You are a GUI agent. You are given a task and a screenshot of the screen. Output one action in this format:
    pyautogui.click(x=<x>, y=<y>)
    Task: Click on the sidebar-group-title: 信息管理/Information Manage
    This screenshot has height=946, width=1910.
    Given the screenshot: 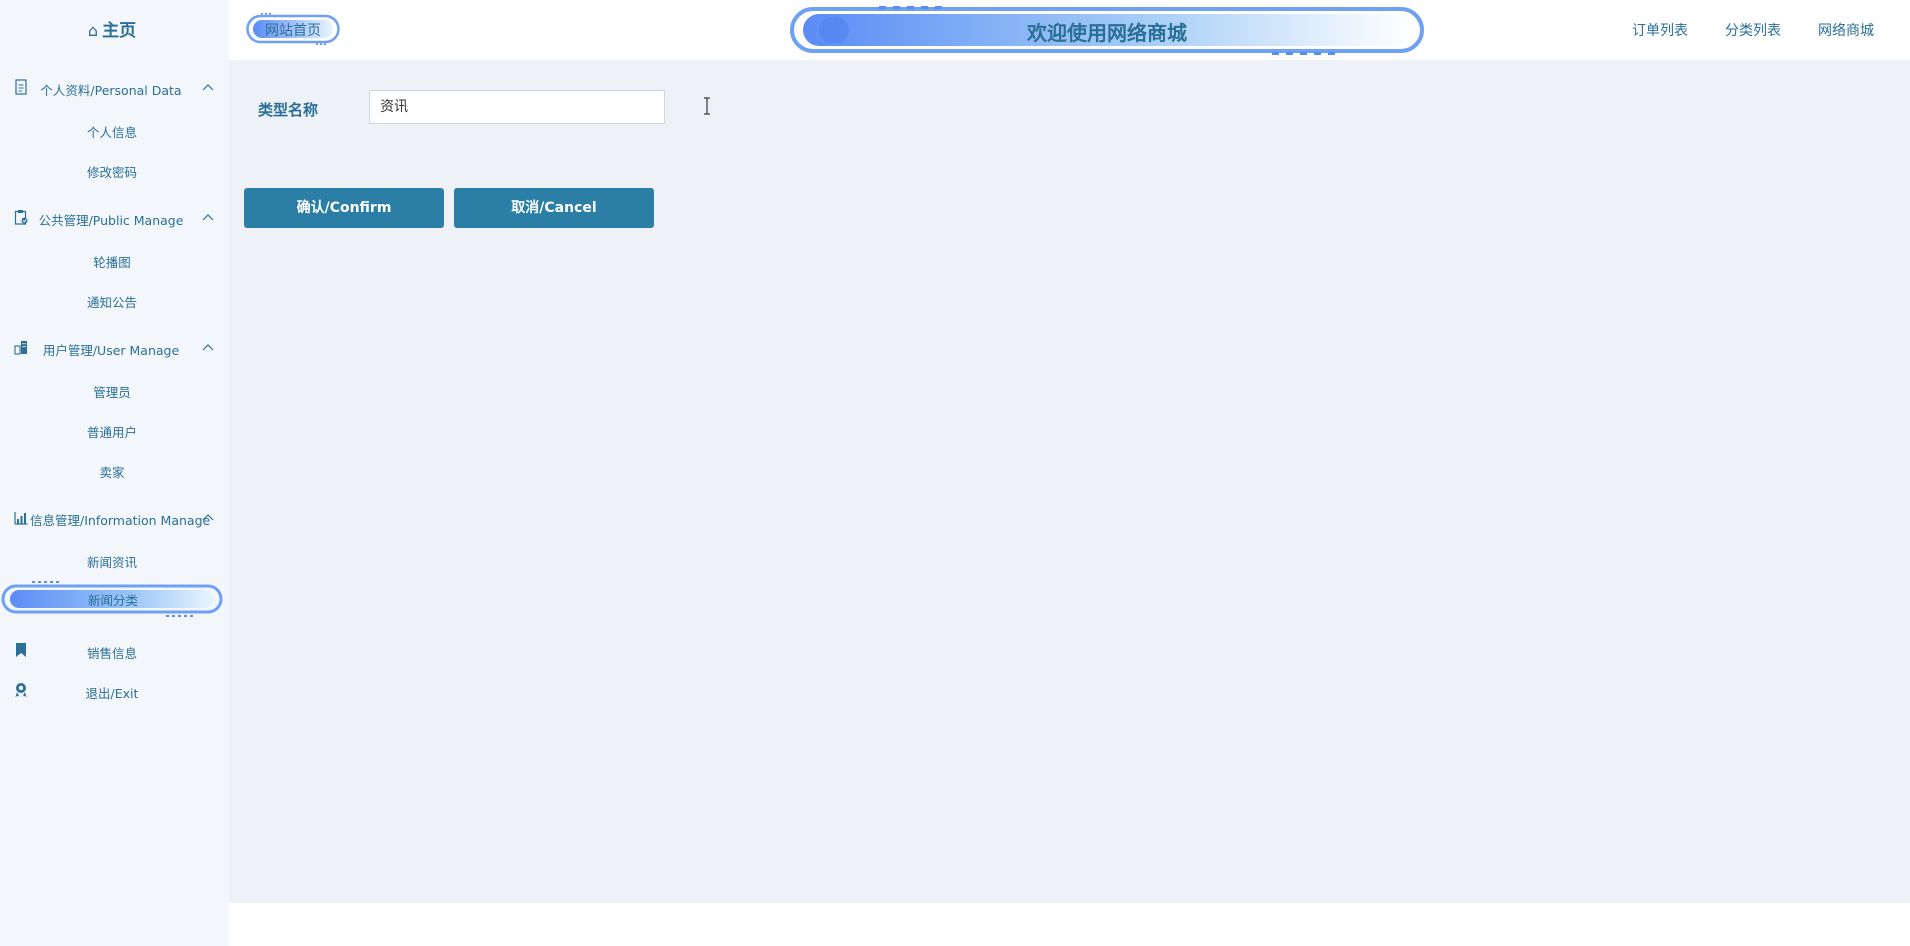 What is the action you would take?
    pyautogui.click(x=120, y=520)
    